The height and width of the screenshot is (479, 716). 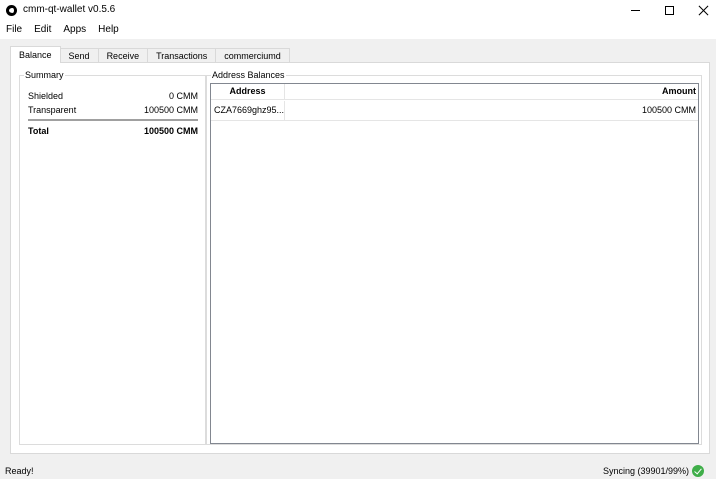 I want to click on tab-send: Send, so click(x=79, y=55).